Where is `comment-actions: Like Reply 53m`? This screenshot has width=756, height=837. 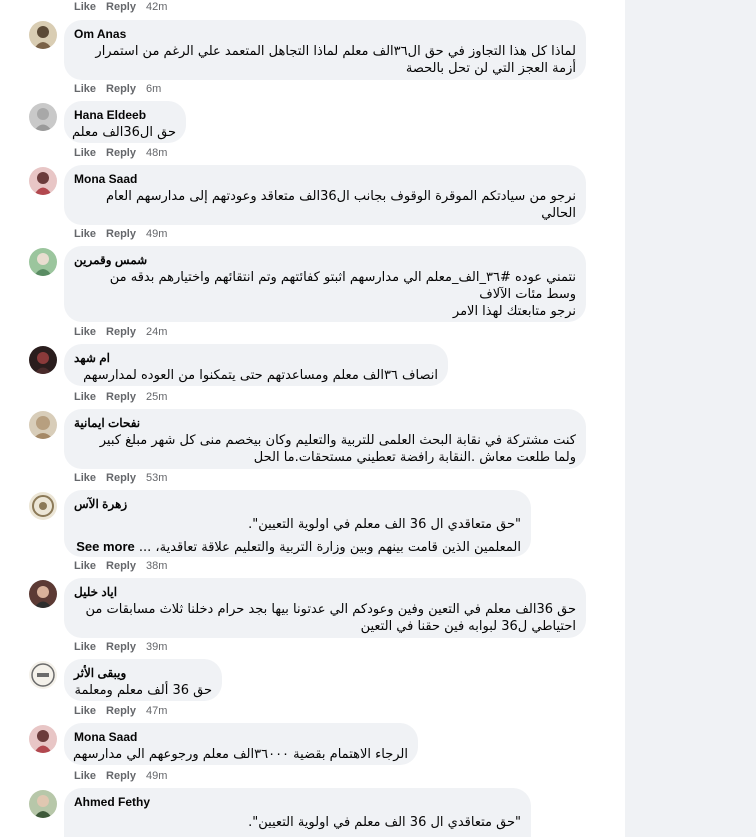 comment-actions: Like Reply 53m is located at coordinates (120, 478).